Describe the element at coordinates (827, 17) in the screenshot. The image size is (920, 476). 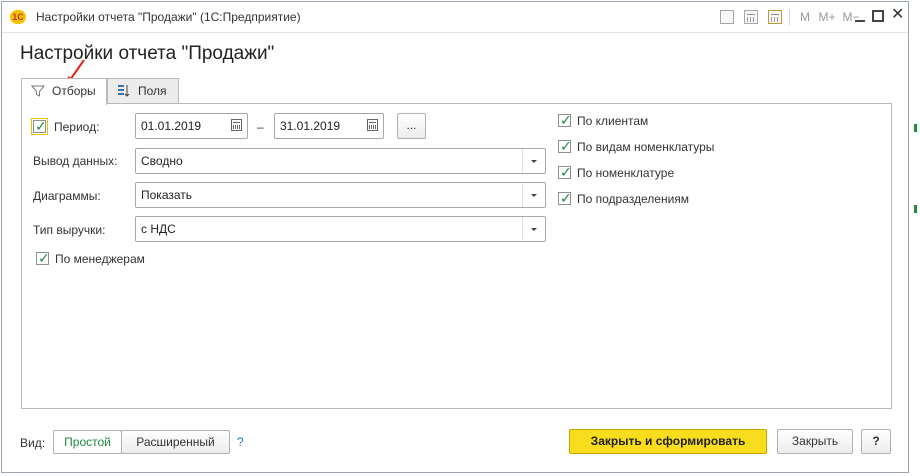
I see `memory-plus-button: M+` at that location.